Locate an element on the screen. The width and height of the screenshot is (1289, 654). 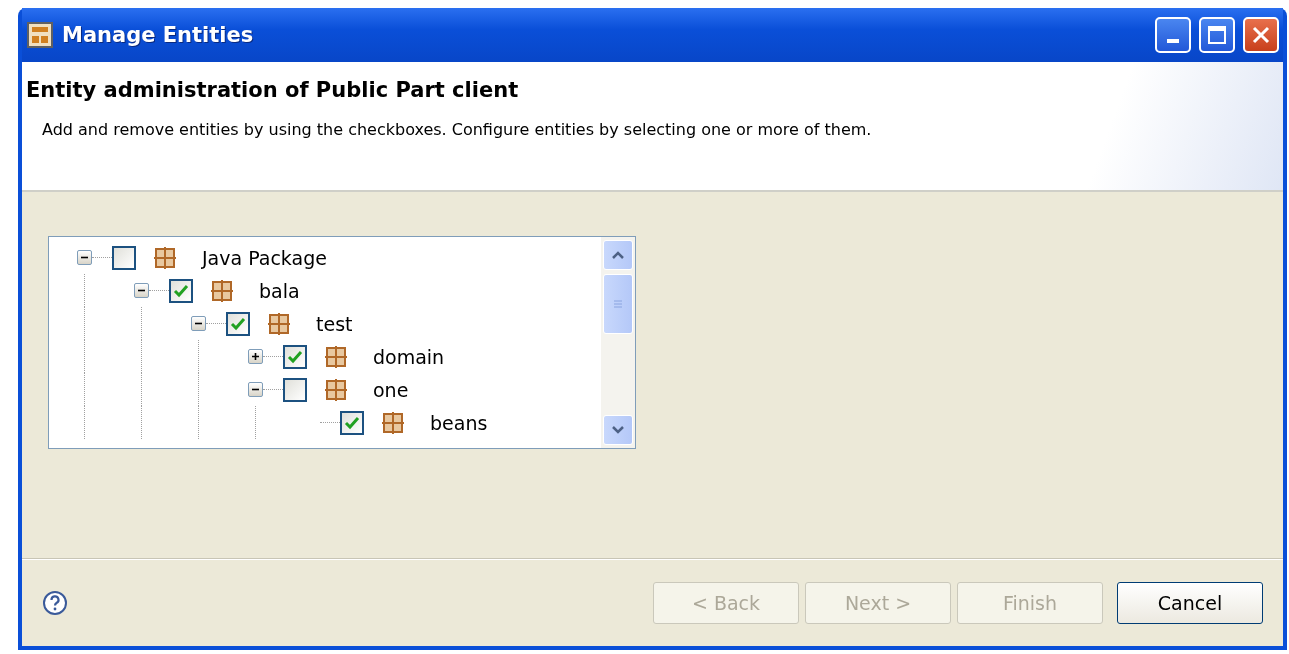
tree-item-label: bala is located at coordinates (279, 290).